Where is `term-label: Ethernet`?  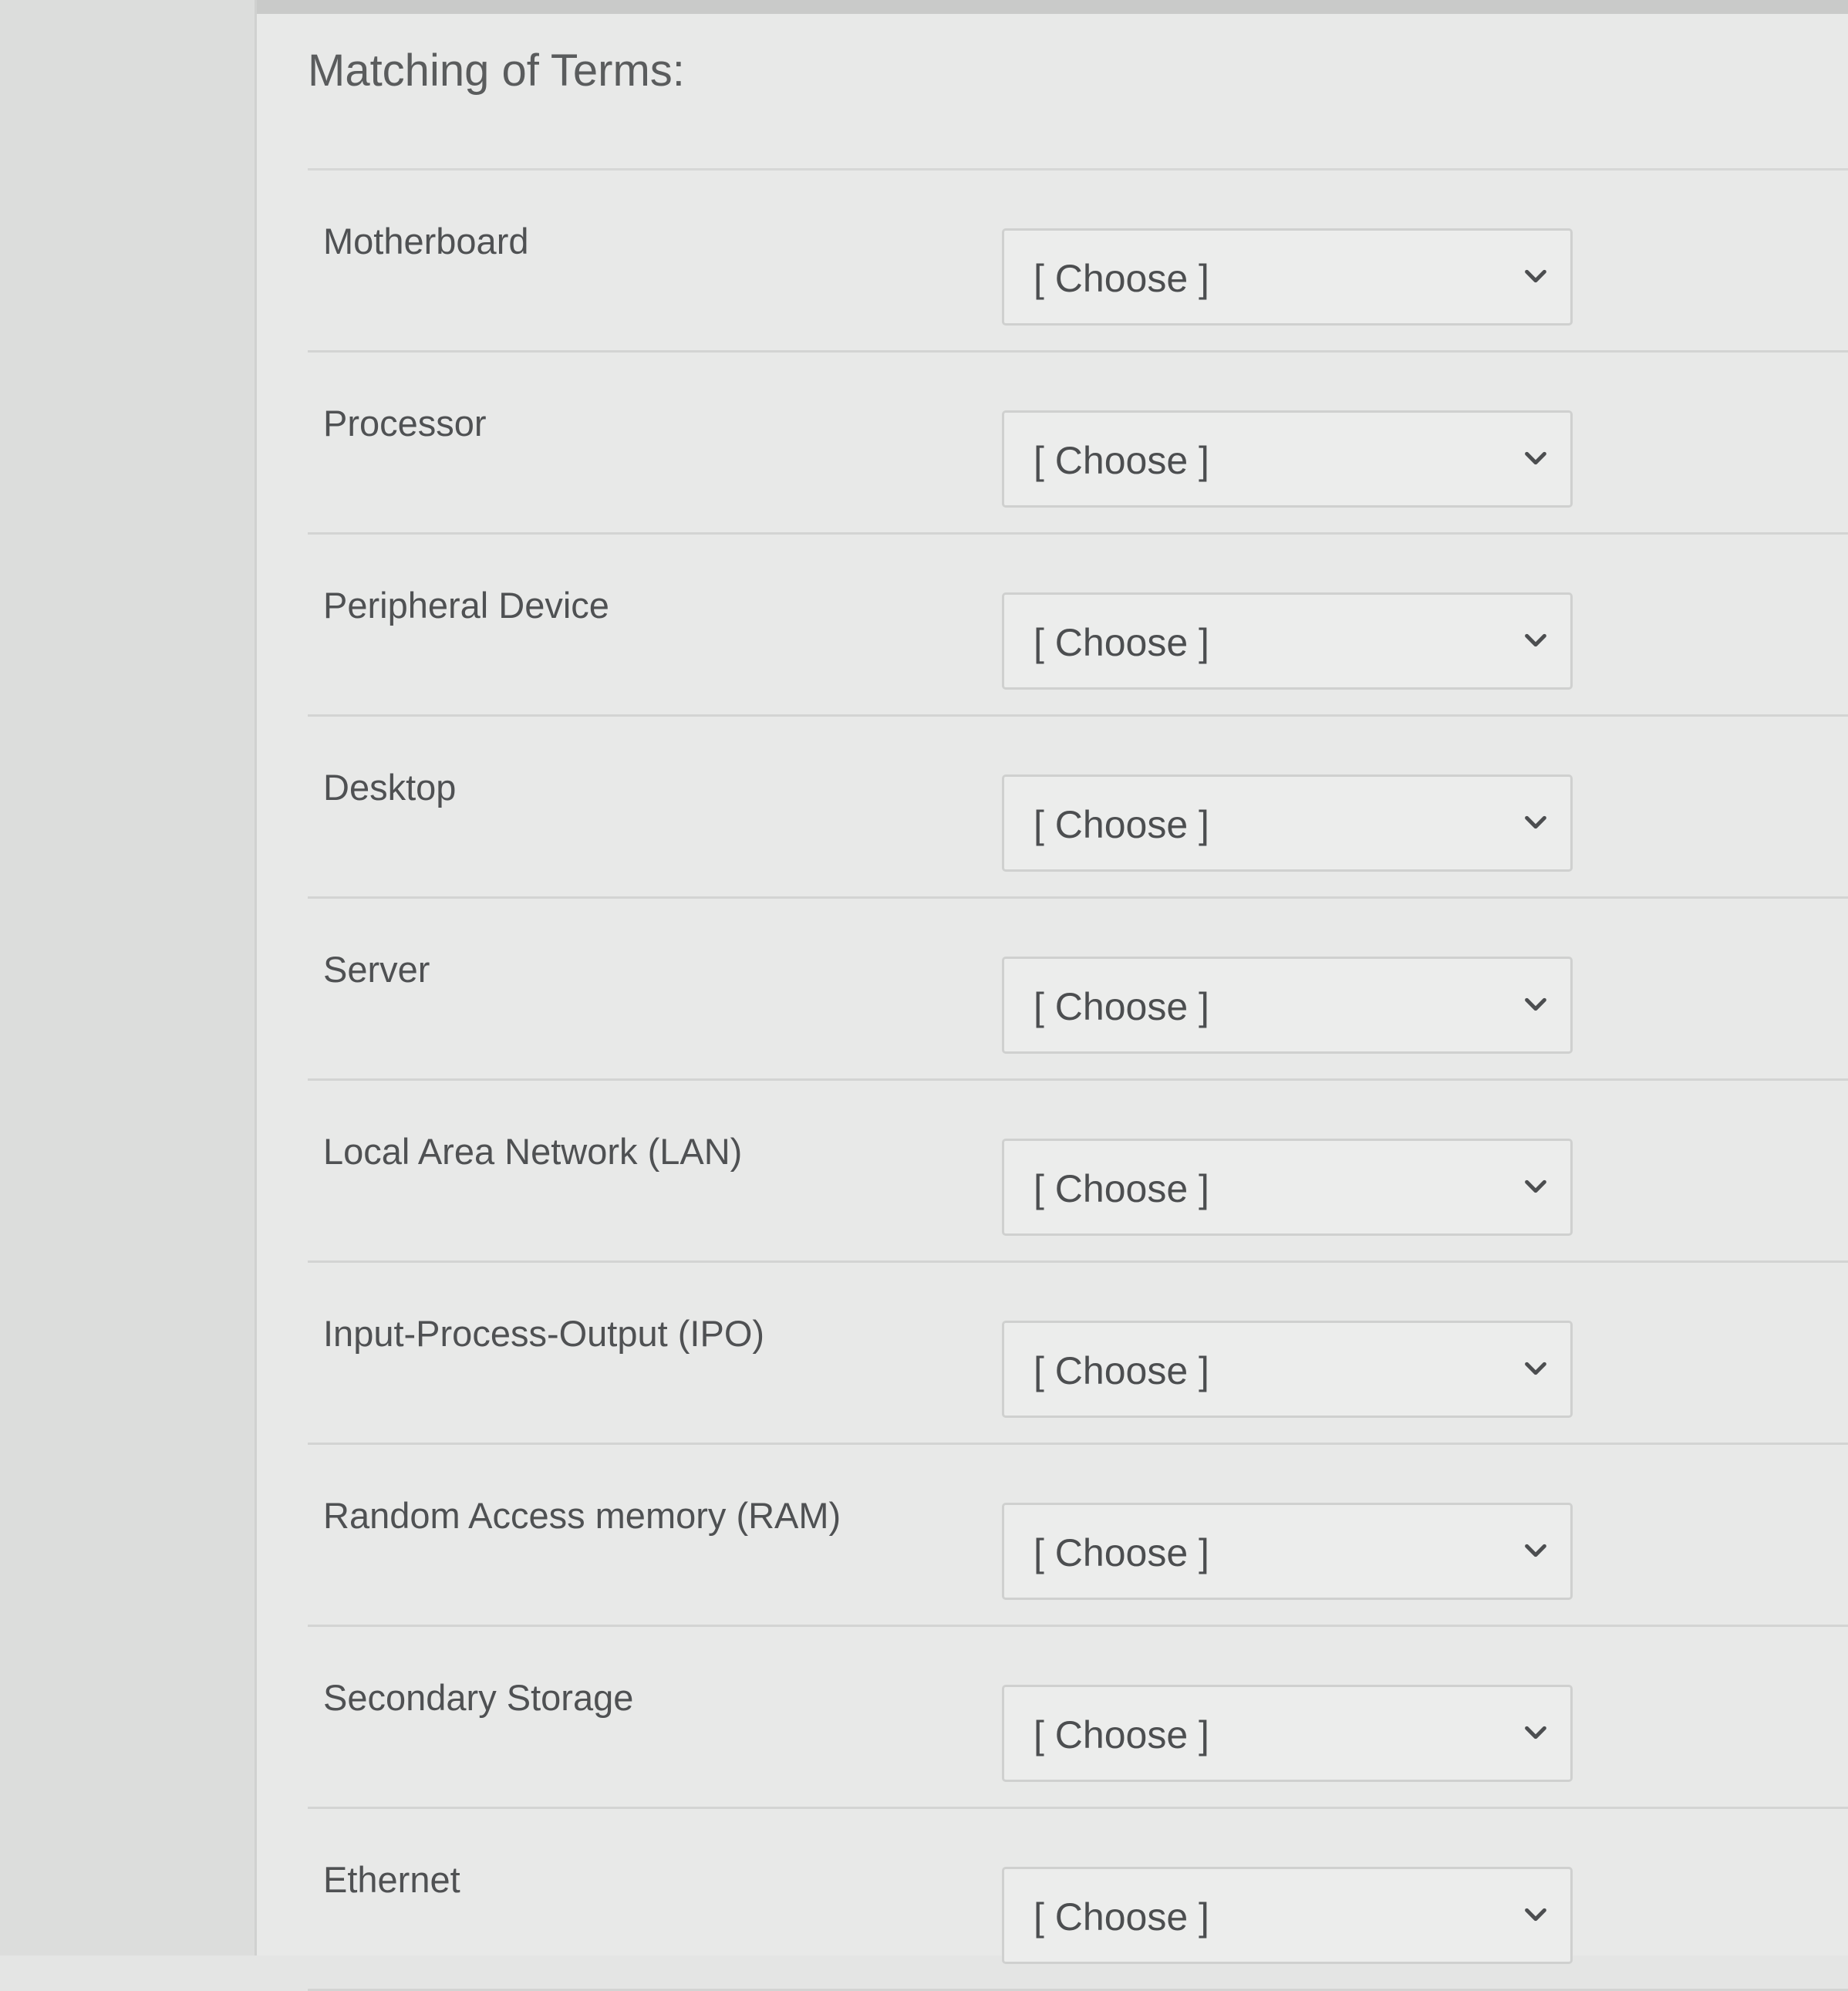
term-label: Ethernet is located at coordinates (391, 1879).